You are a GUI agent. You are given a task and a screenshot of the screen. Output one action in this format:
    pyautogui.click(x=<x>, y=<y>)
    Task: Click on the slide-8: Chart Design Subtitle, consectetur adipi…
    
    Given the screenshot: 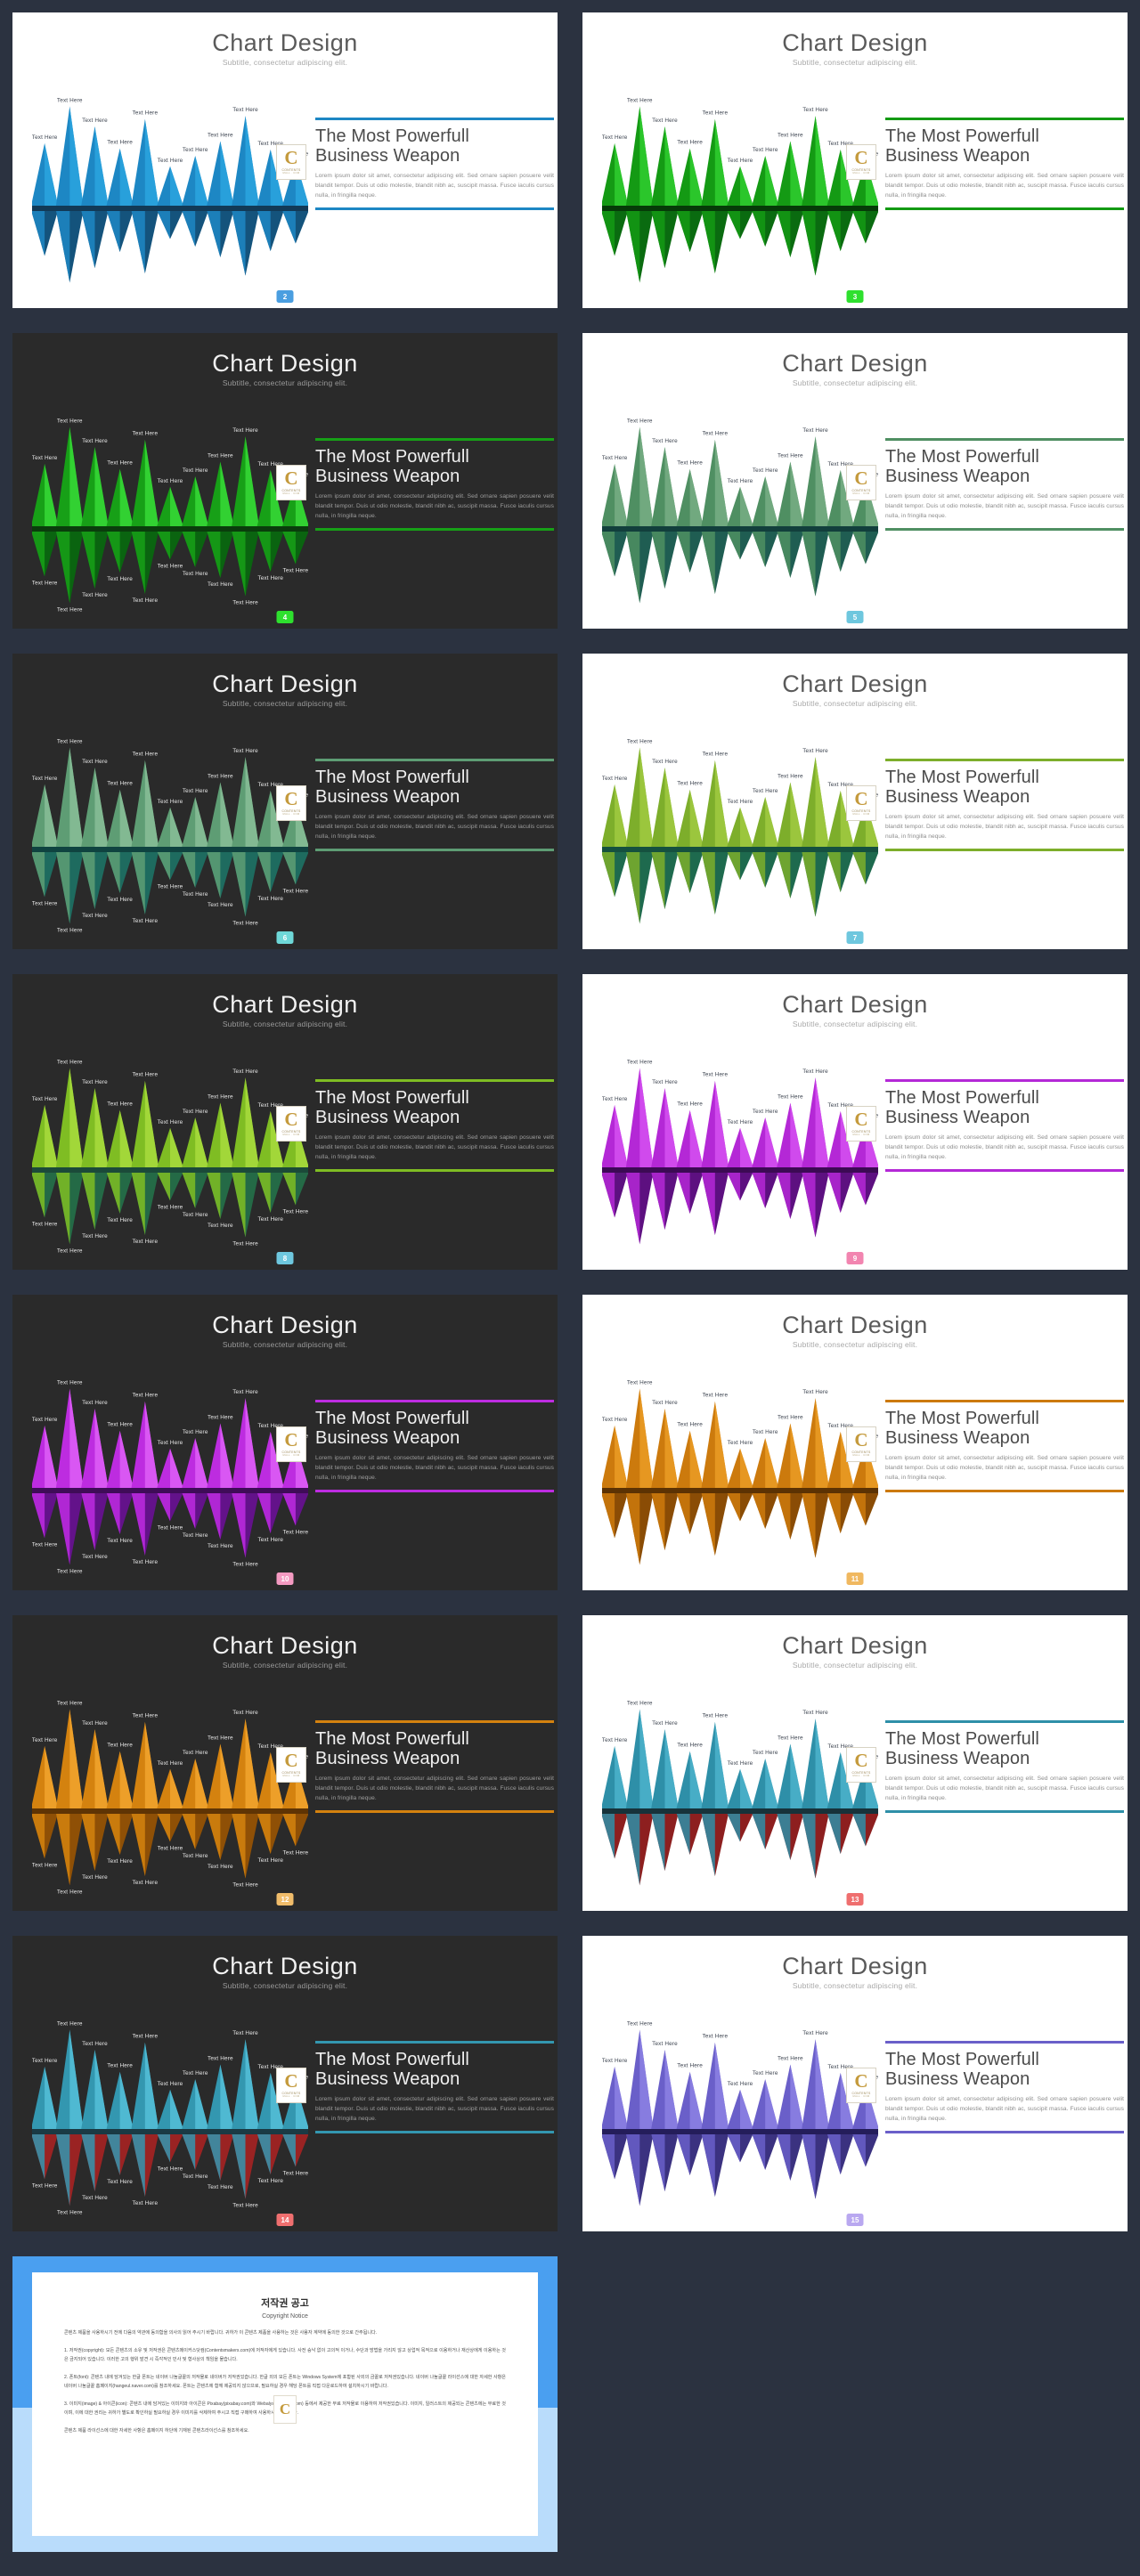 What is the action you would take?
    pyautogui.click(x=285, y=1122)
    